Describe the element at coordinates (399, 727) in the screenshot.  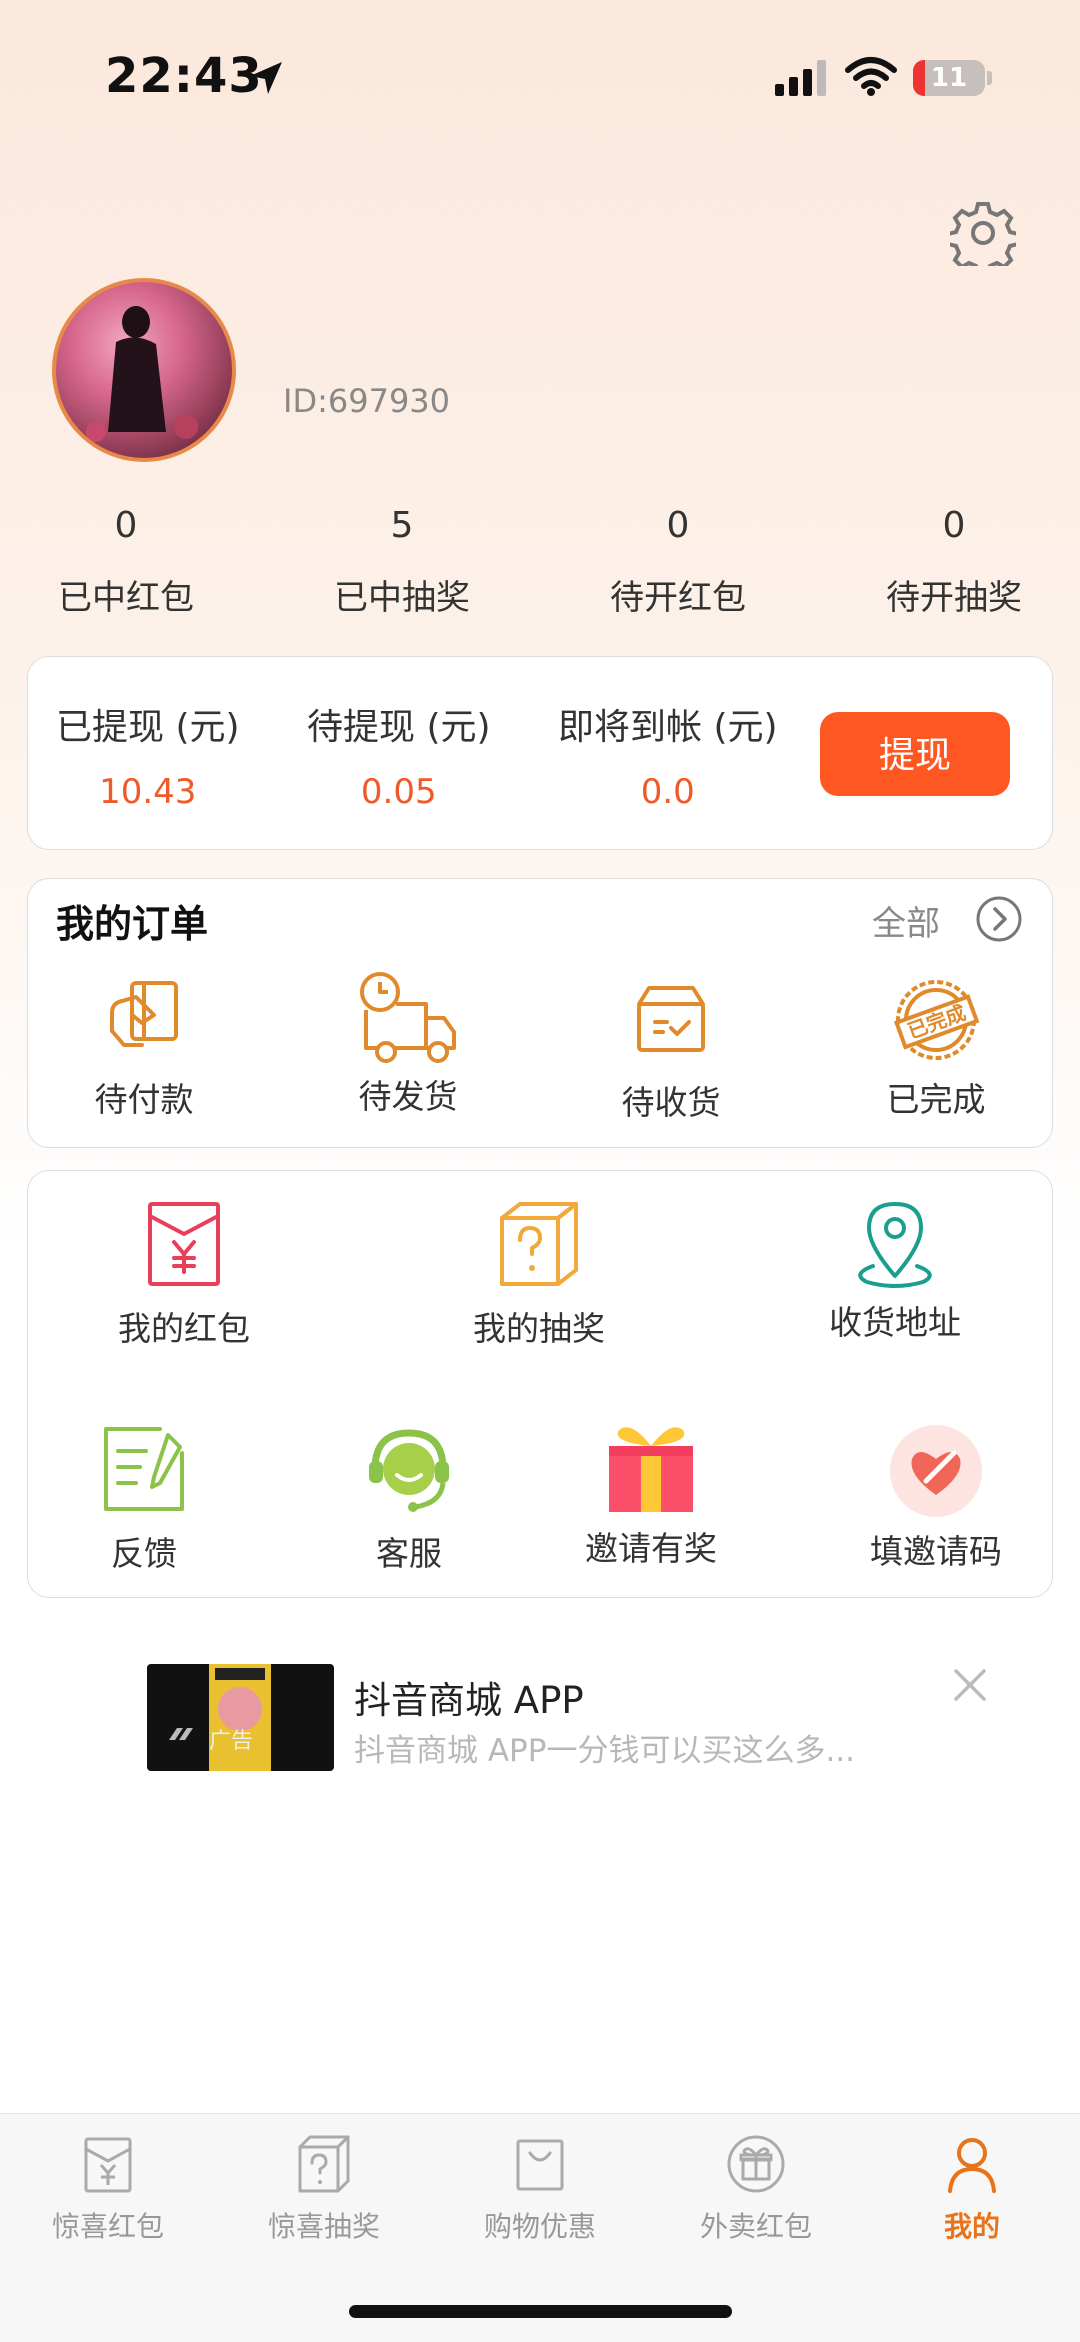
I see `pending-label: 待提现 (元)` at that location.